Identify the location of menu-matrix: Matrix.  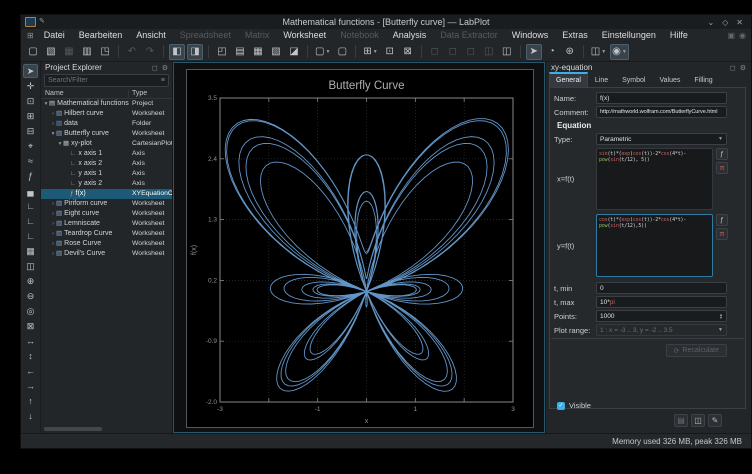
(257, 35).